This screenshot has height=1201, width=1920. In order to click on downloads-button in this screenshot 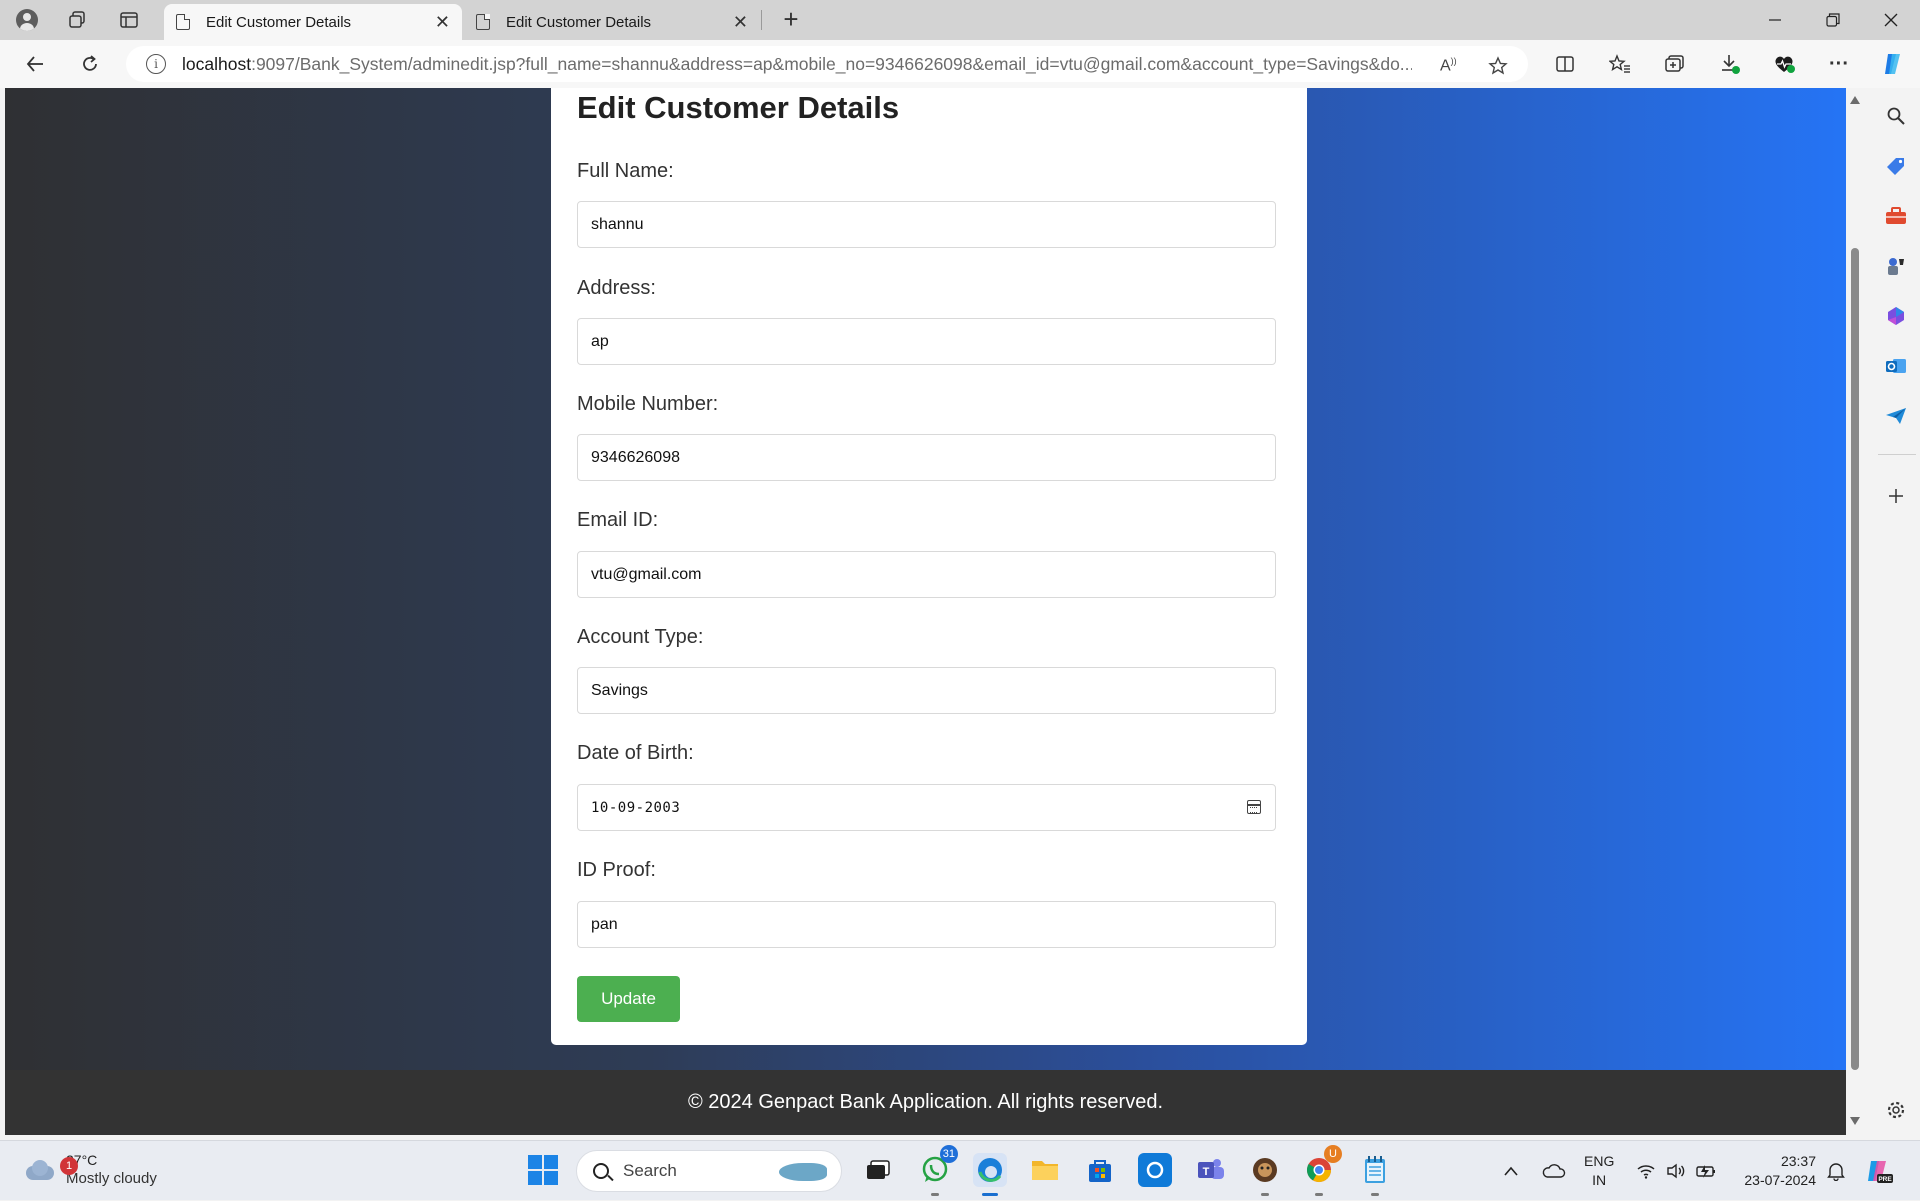, I will do `click(1730, 64)`.